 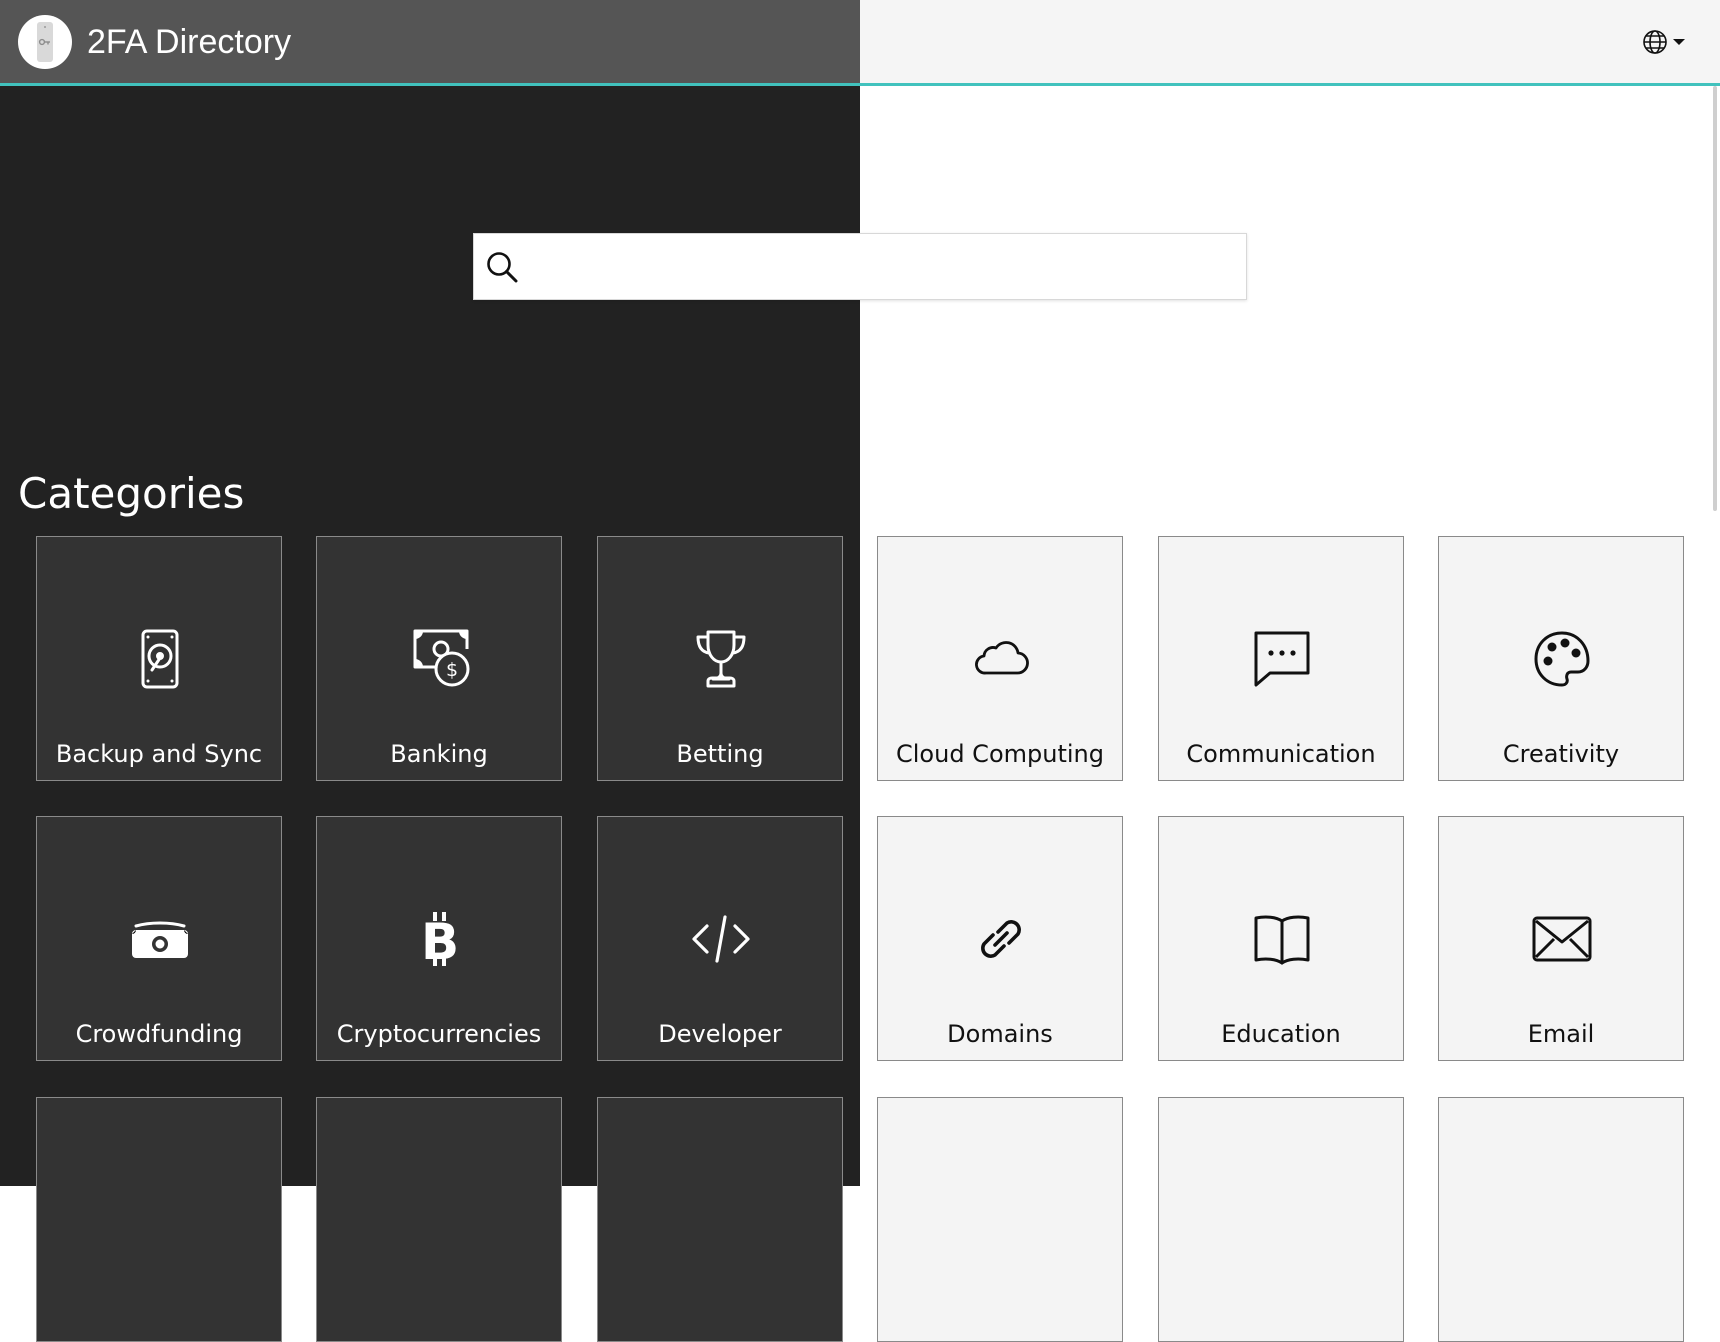 I want to click on hard-drive-icon, so click(x=160, y=659).